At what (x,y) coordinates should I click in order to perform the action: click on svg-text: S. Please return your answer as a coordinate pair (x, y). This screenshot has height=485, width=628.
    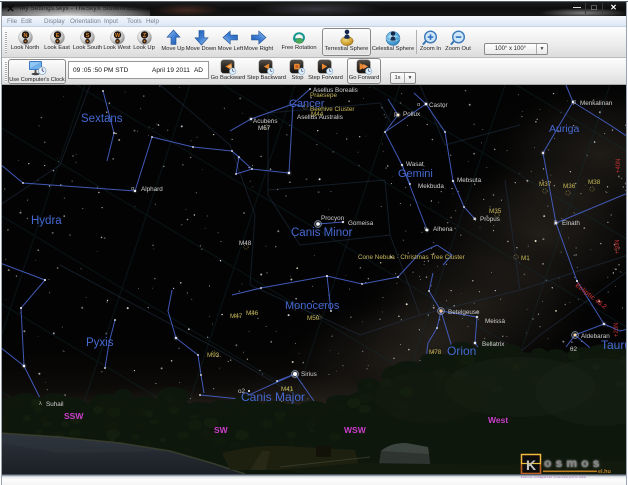
    Looking at the image, I should click on (88, 36).